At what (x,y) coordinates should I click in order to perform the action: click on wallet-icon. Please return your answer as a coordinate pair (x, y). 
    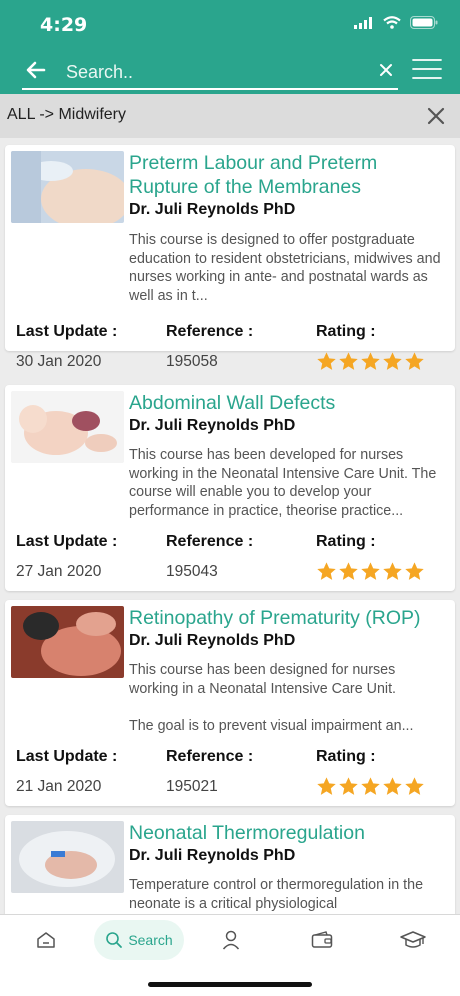
    Looking at the image, I should click on (322, 939).